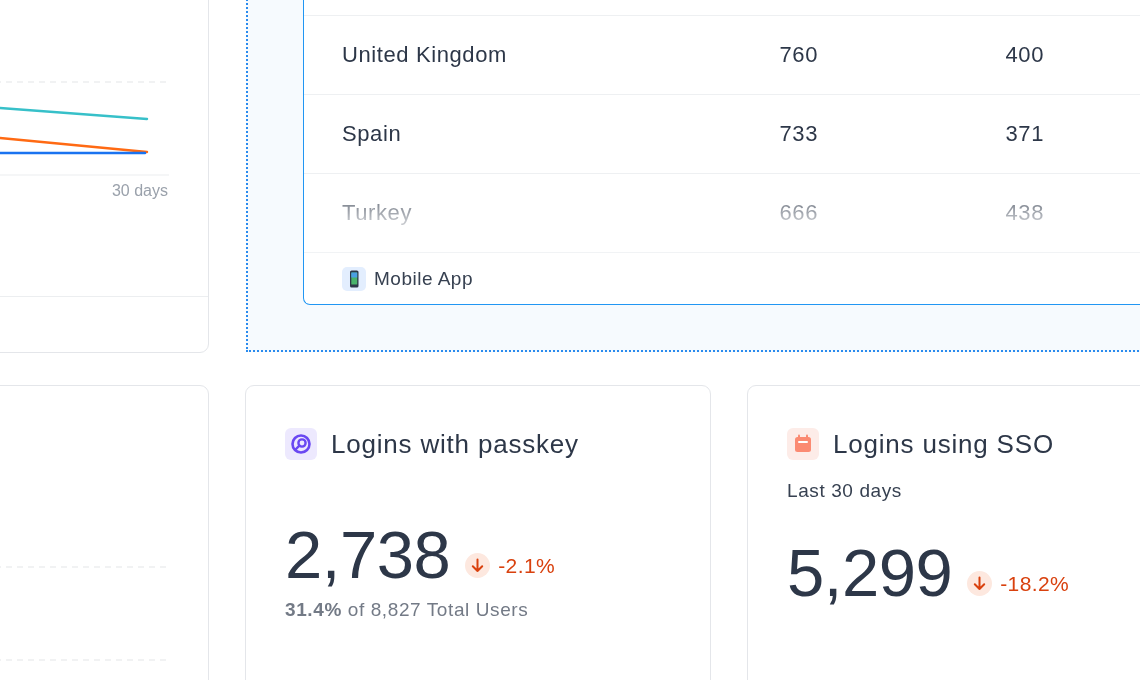  Describe the element at coordinates (527, 565) in the screenshot. I see `change-percent: -2.1%` at that location.